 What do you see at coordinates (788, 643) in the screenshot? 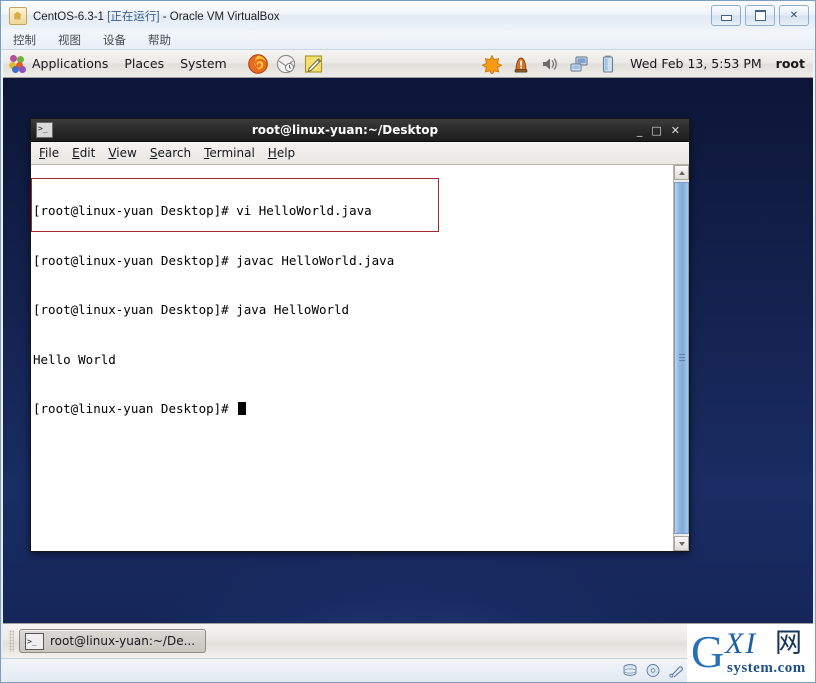
I see `watermark-cjk-char: 网` at bounding box center [788, 643].